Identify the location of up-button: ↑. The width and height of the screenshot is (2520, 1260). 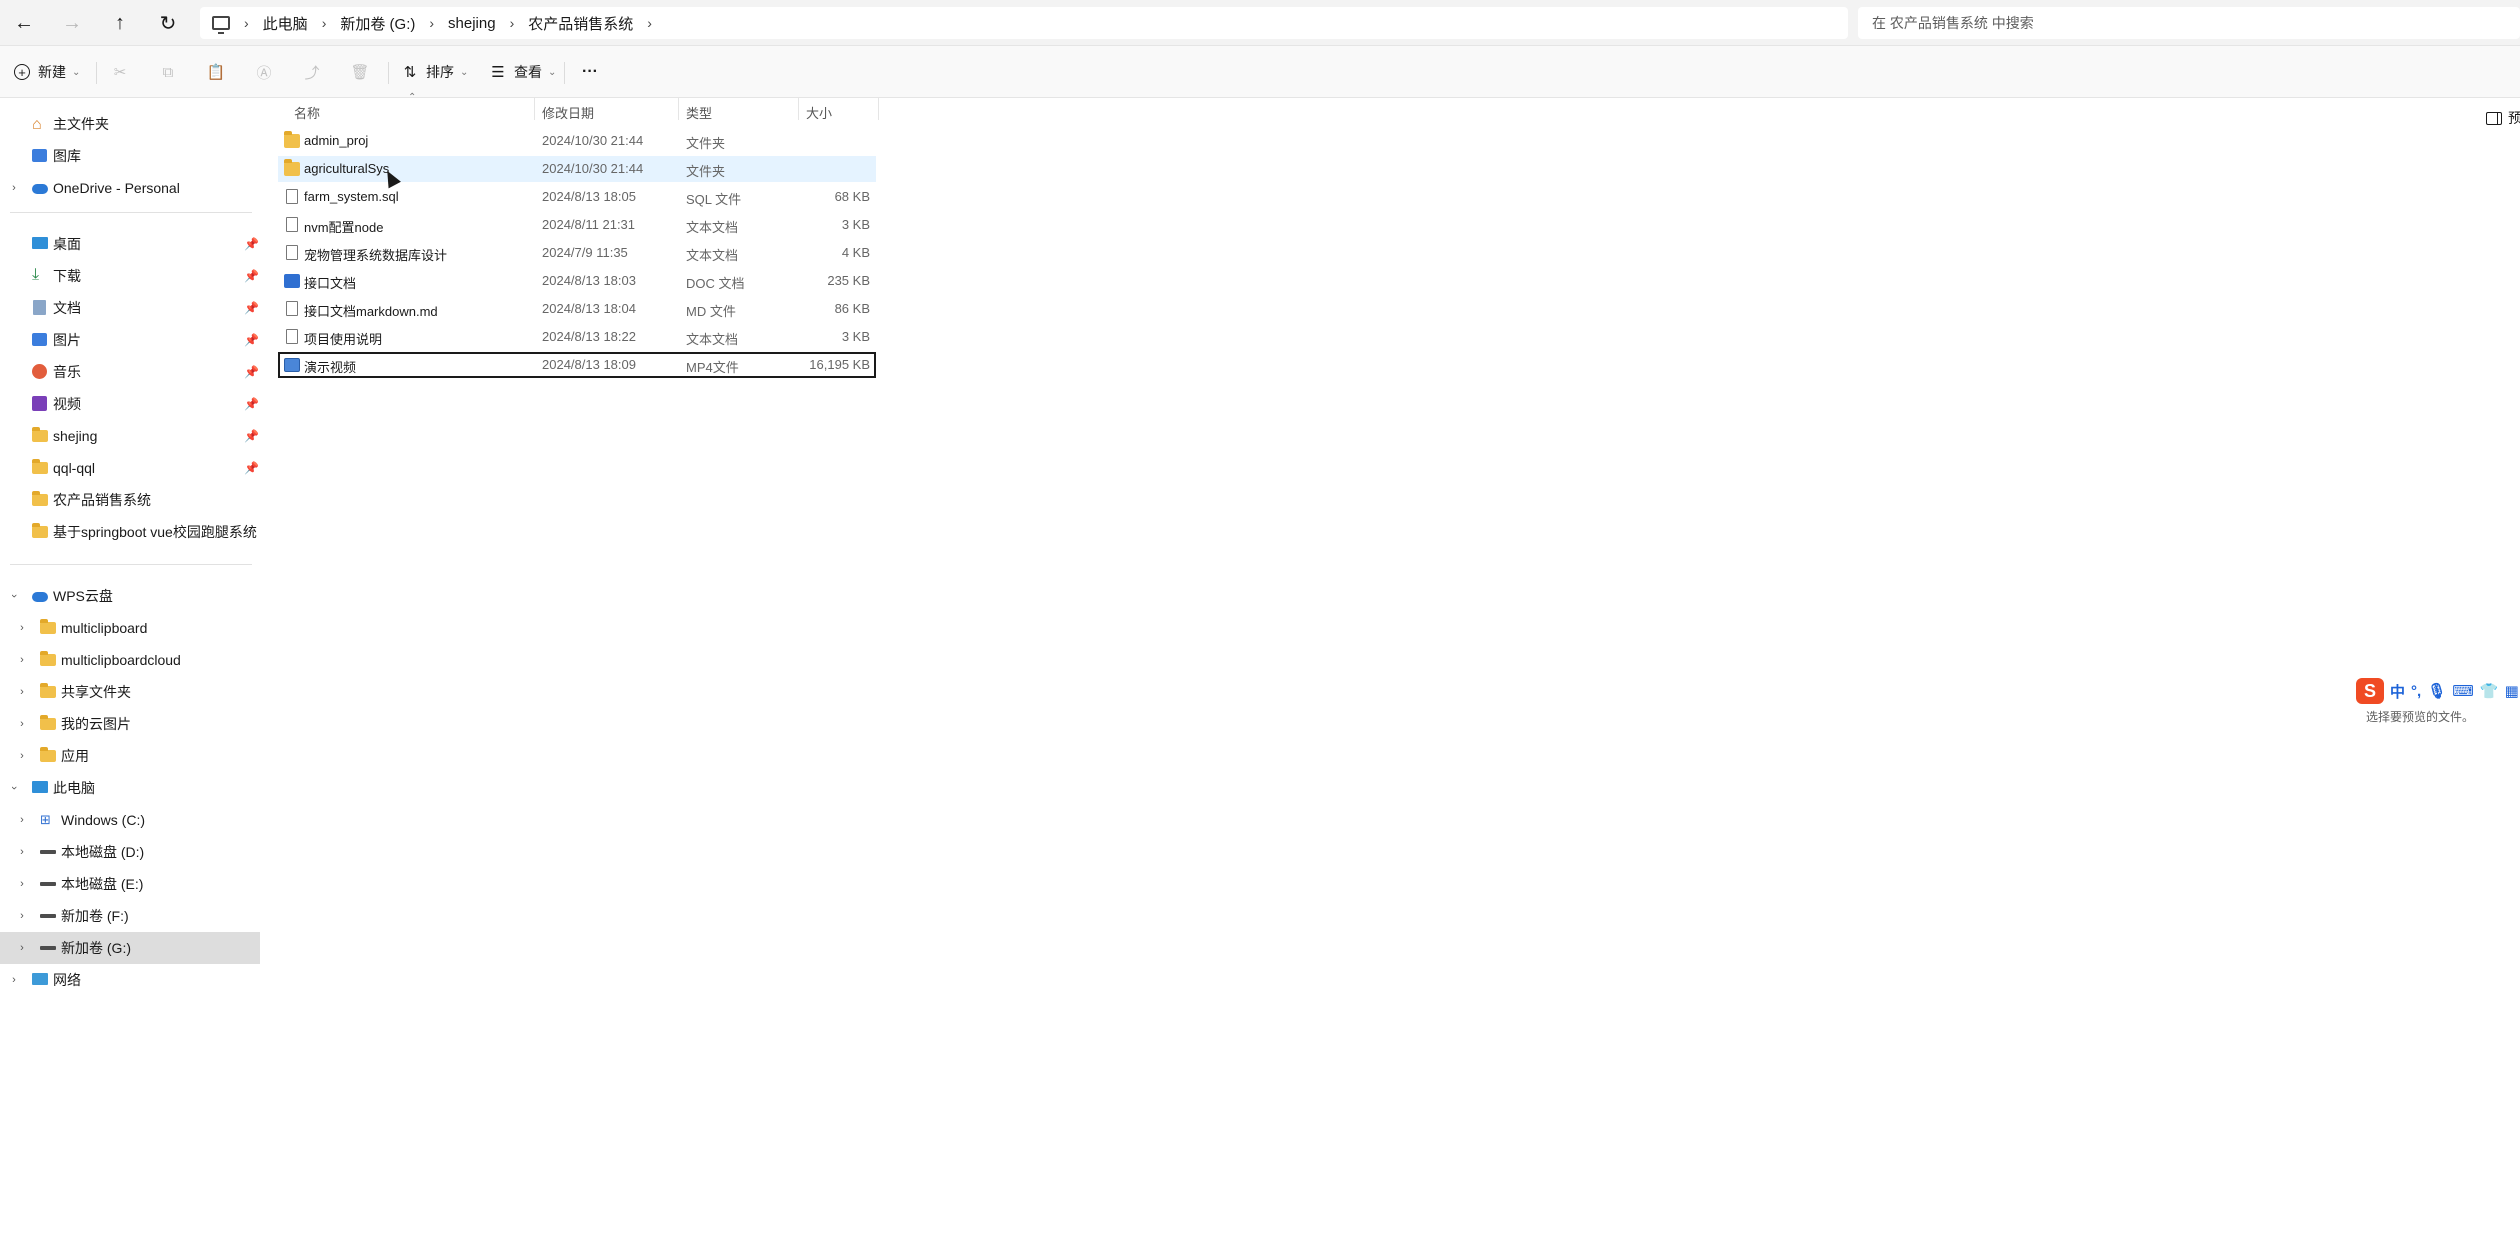
(120, 23).